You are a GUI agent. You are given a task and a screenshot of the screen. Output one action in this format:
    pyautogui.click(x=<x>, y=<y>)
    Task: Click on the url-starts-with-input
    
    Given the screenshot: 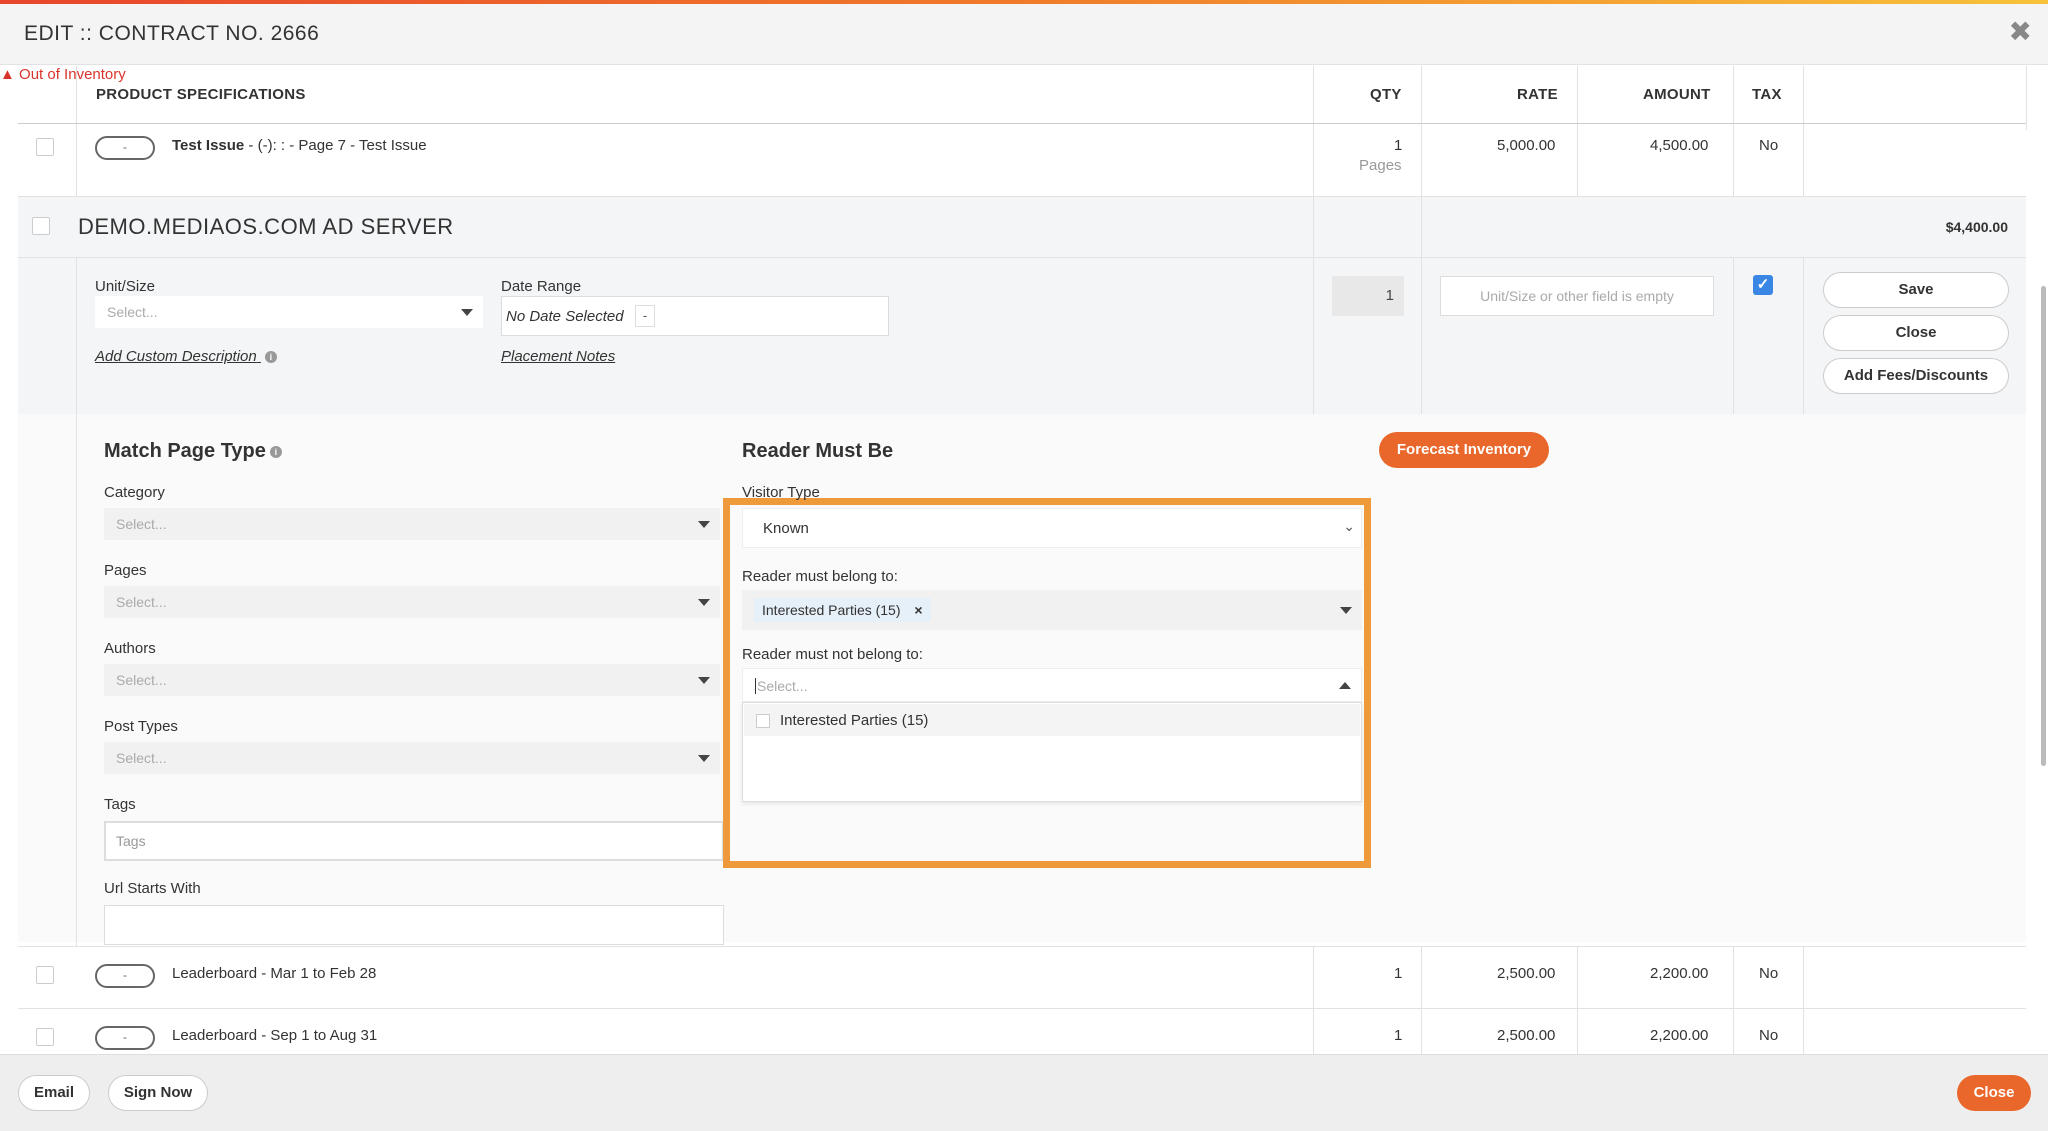 What is the action you would take?
    pyautogui.click(x=414, y=925)
    